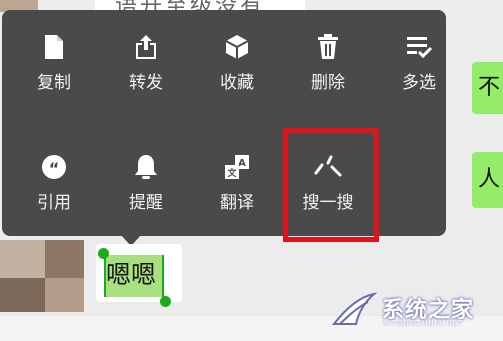 The width and height of the screenshot is (503, 341). Describe the element at coordinates (146, 167) in the screenshot. I see `bell-icon` at that location.